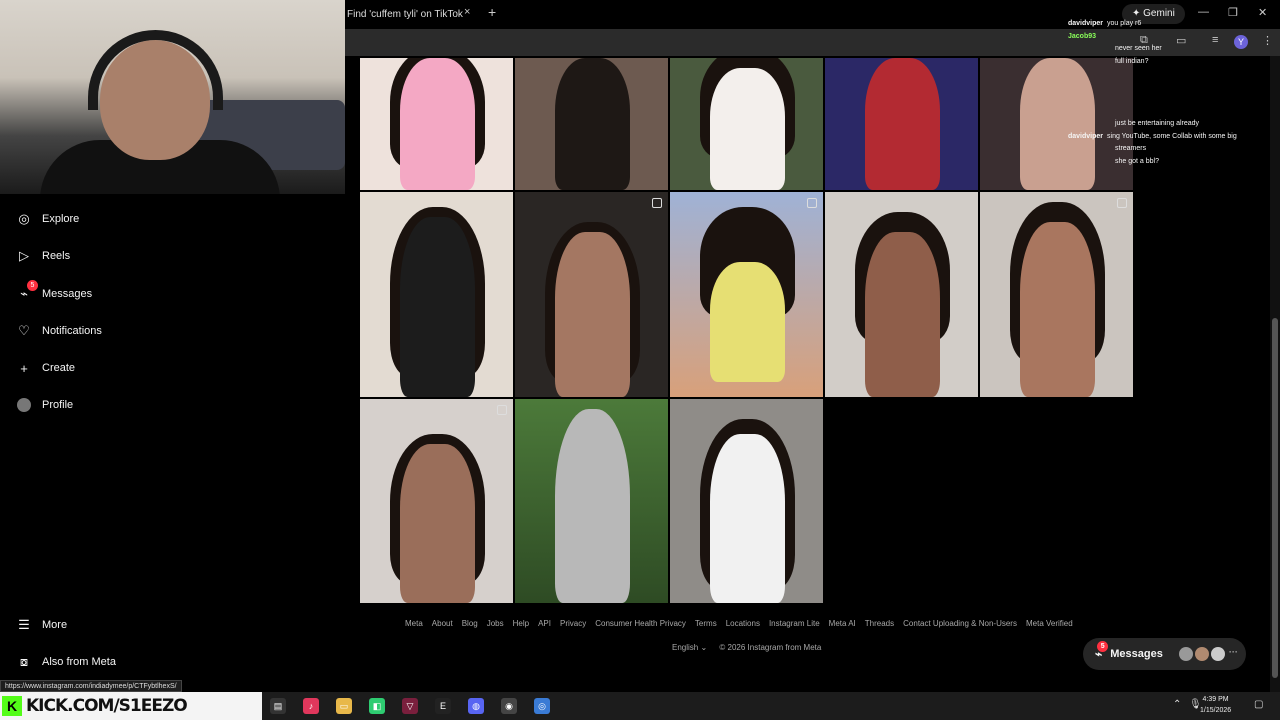 The width and height of the screenshot is (1280, 720). I want to click on kick-stream-banner: K KICK.COM/S1EEZO, so click(131, 706).